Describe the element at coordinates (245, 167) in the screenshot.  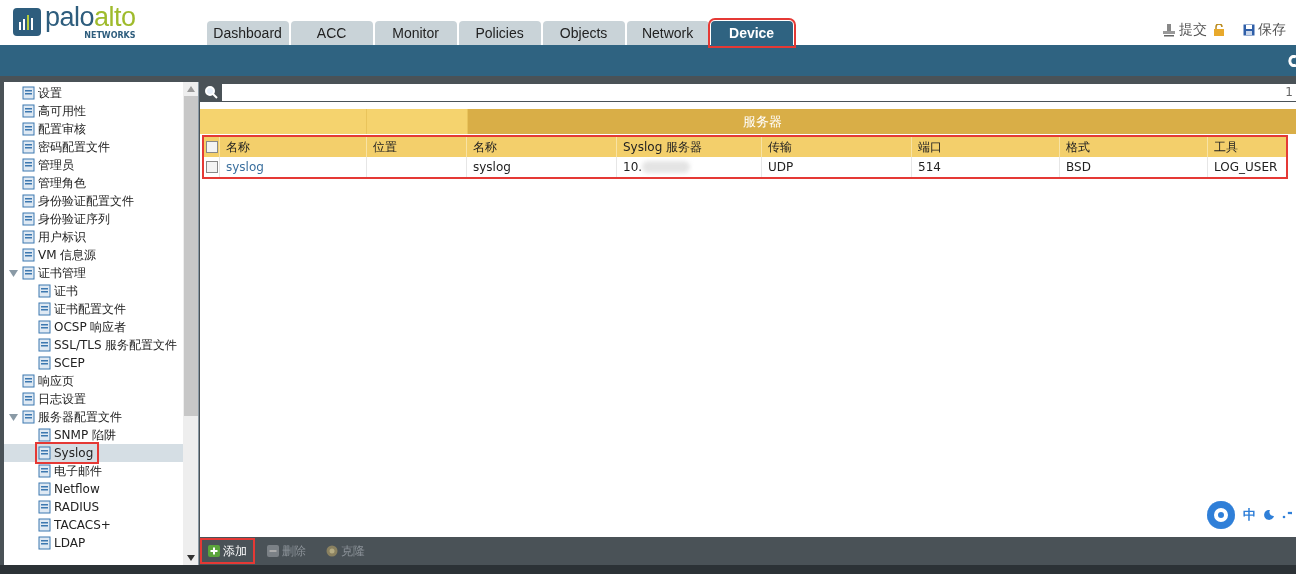
I see `profile-link: syslog` at that location.